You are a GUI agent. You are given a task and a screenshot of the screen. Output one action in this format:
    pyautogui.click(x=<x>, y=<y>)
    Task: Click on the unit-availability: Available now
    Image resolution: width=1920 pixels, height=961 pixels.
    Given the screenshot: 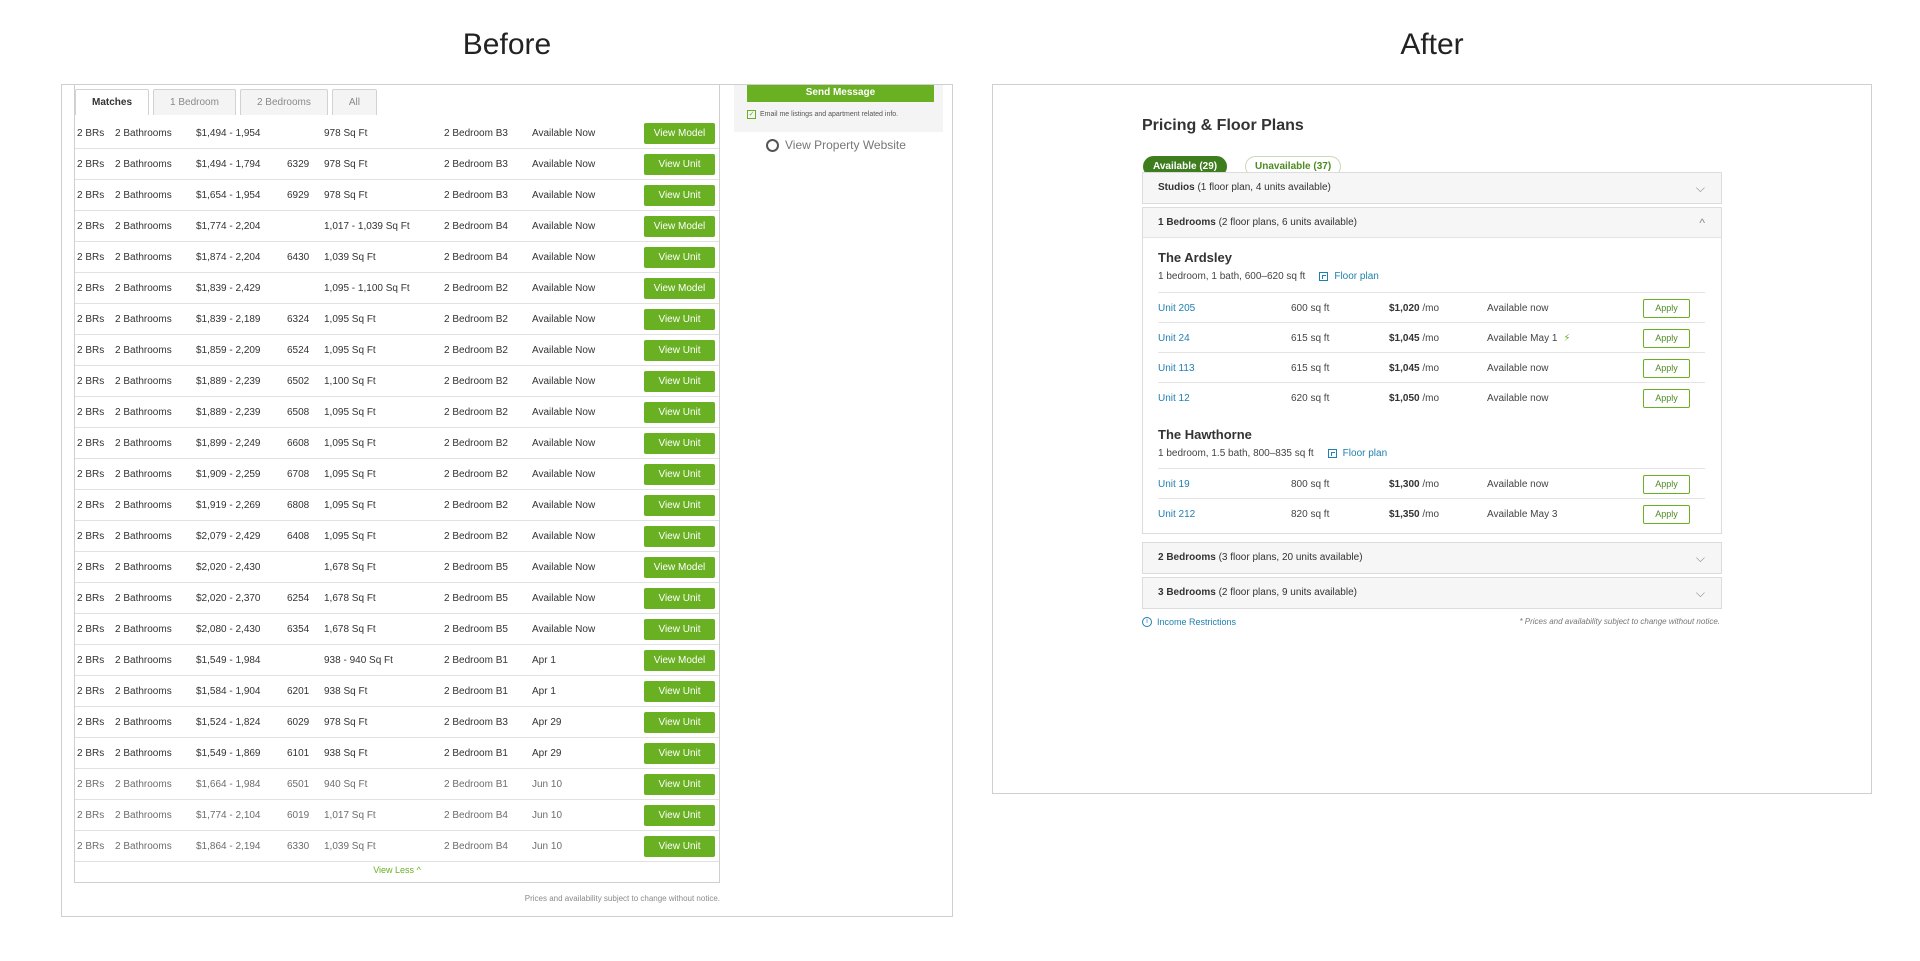 What is the action you would take?
    pyautogui.click(x=1518, y=398)
    